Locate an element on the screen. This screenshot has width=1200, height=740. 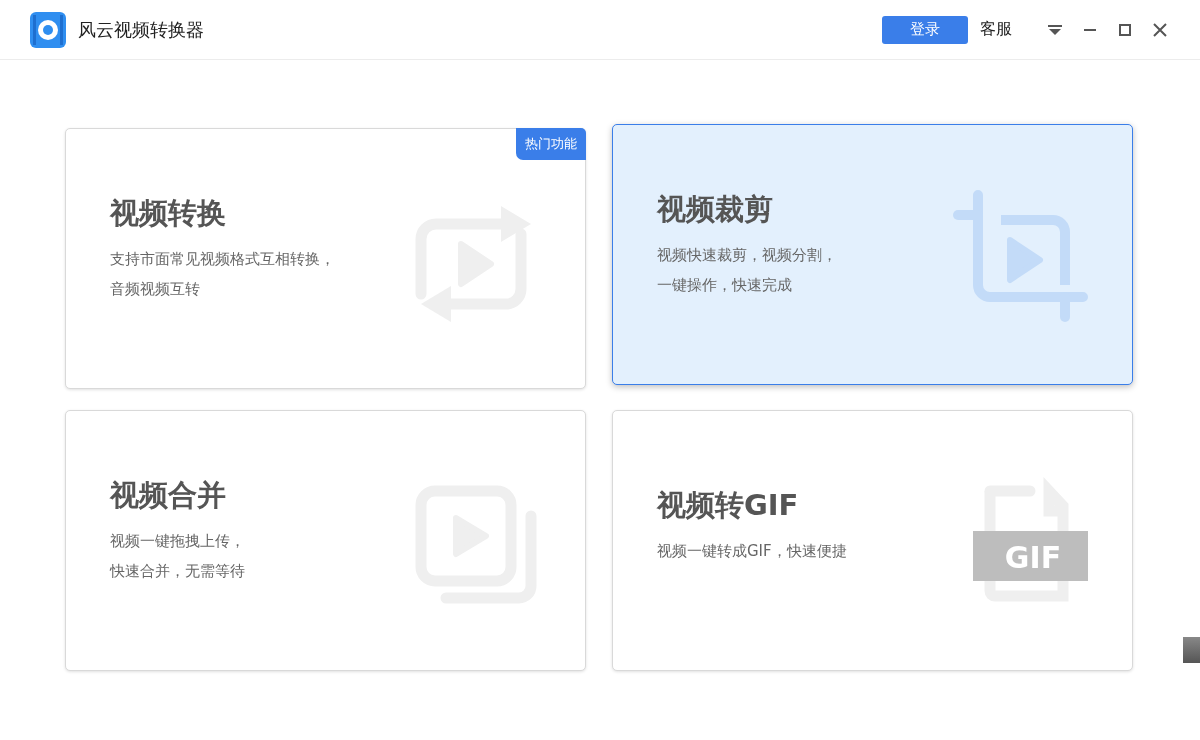
card-description: 支持市面常见视频格式互相转换， 音频视频互转 is located at coordinates (223, 274).